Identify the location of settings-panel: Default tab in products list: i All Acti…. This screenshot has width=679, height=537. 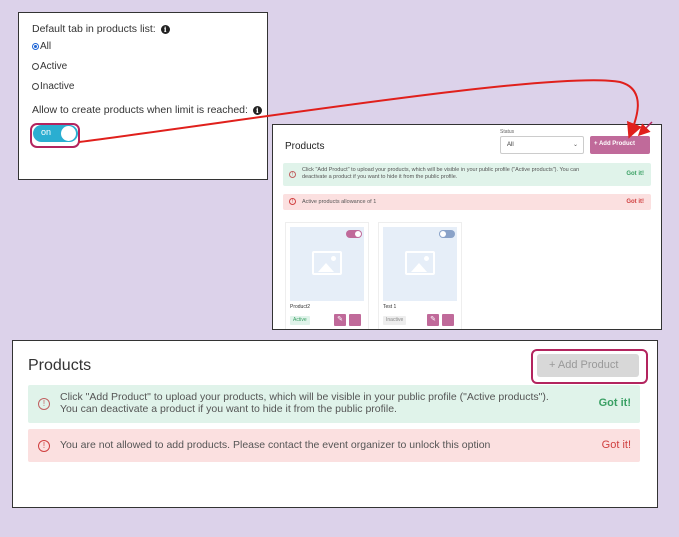
(143, 96).